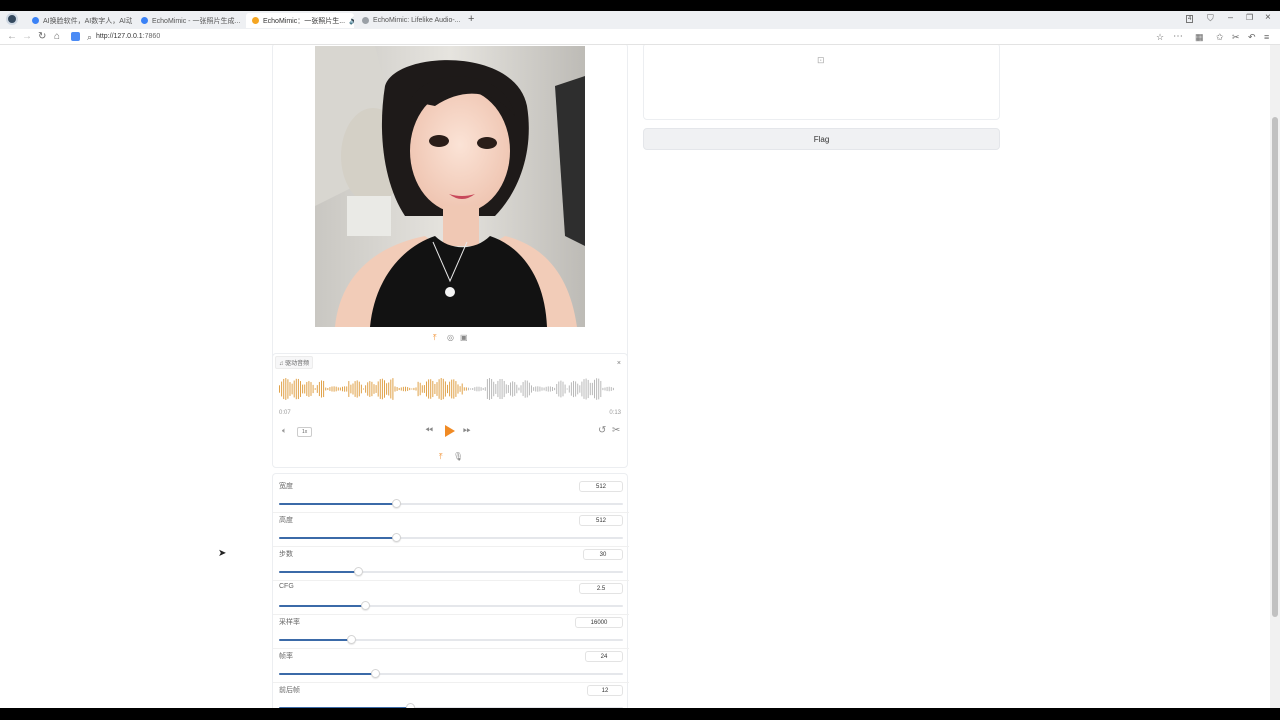 This screenshot has width=1280, height=720. I want to click on scissors-icon: ✂, so click(616, 431).